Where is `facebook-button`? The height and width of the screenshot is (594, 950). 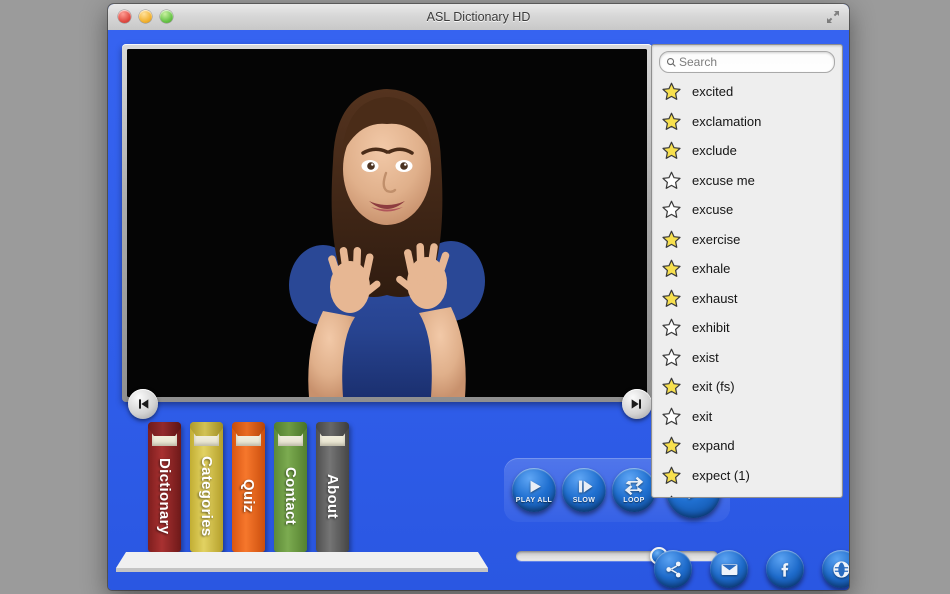 facebook-button is located at coordinates (785, 569).